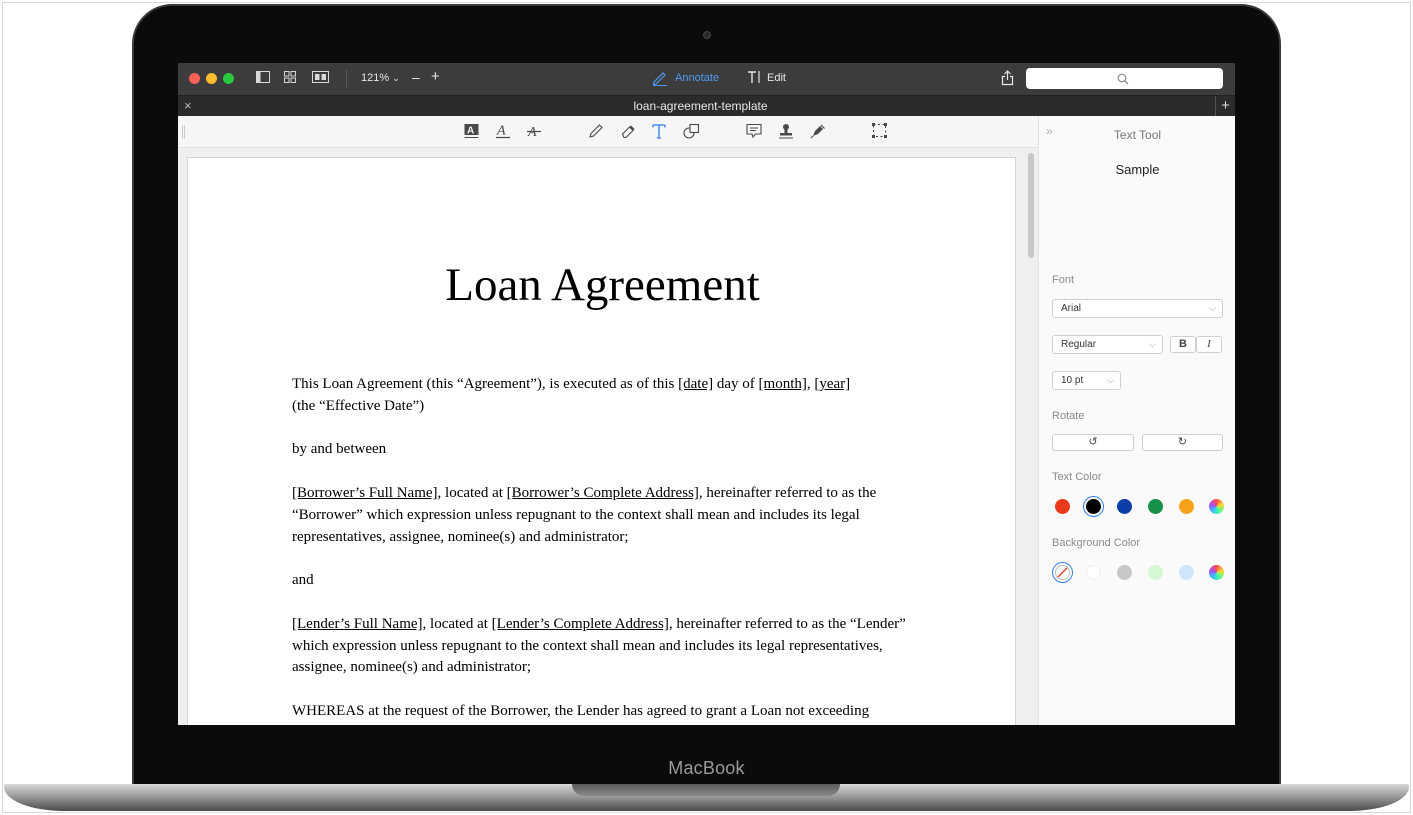  Describe the element at coordinates (1216, 506) in the screenshot. I see `text-color-custom-picker` at that location.